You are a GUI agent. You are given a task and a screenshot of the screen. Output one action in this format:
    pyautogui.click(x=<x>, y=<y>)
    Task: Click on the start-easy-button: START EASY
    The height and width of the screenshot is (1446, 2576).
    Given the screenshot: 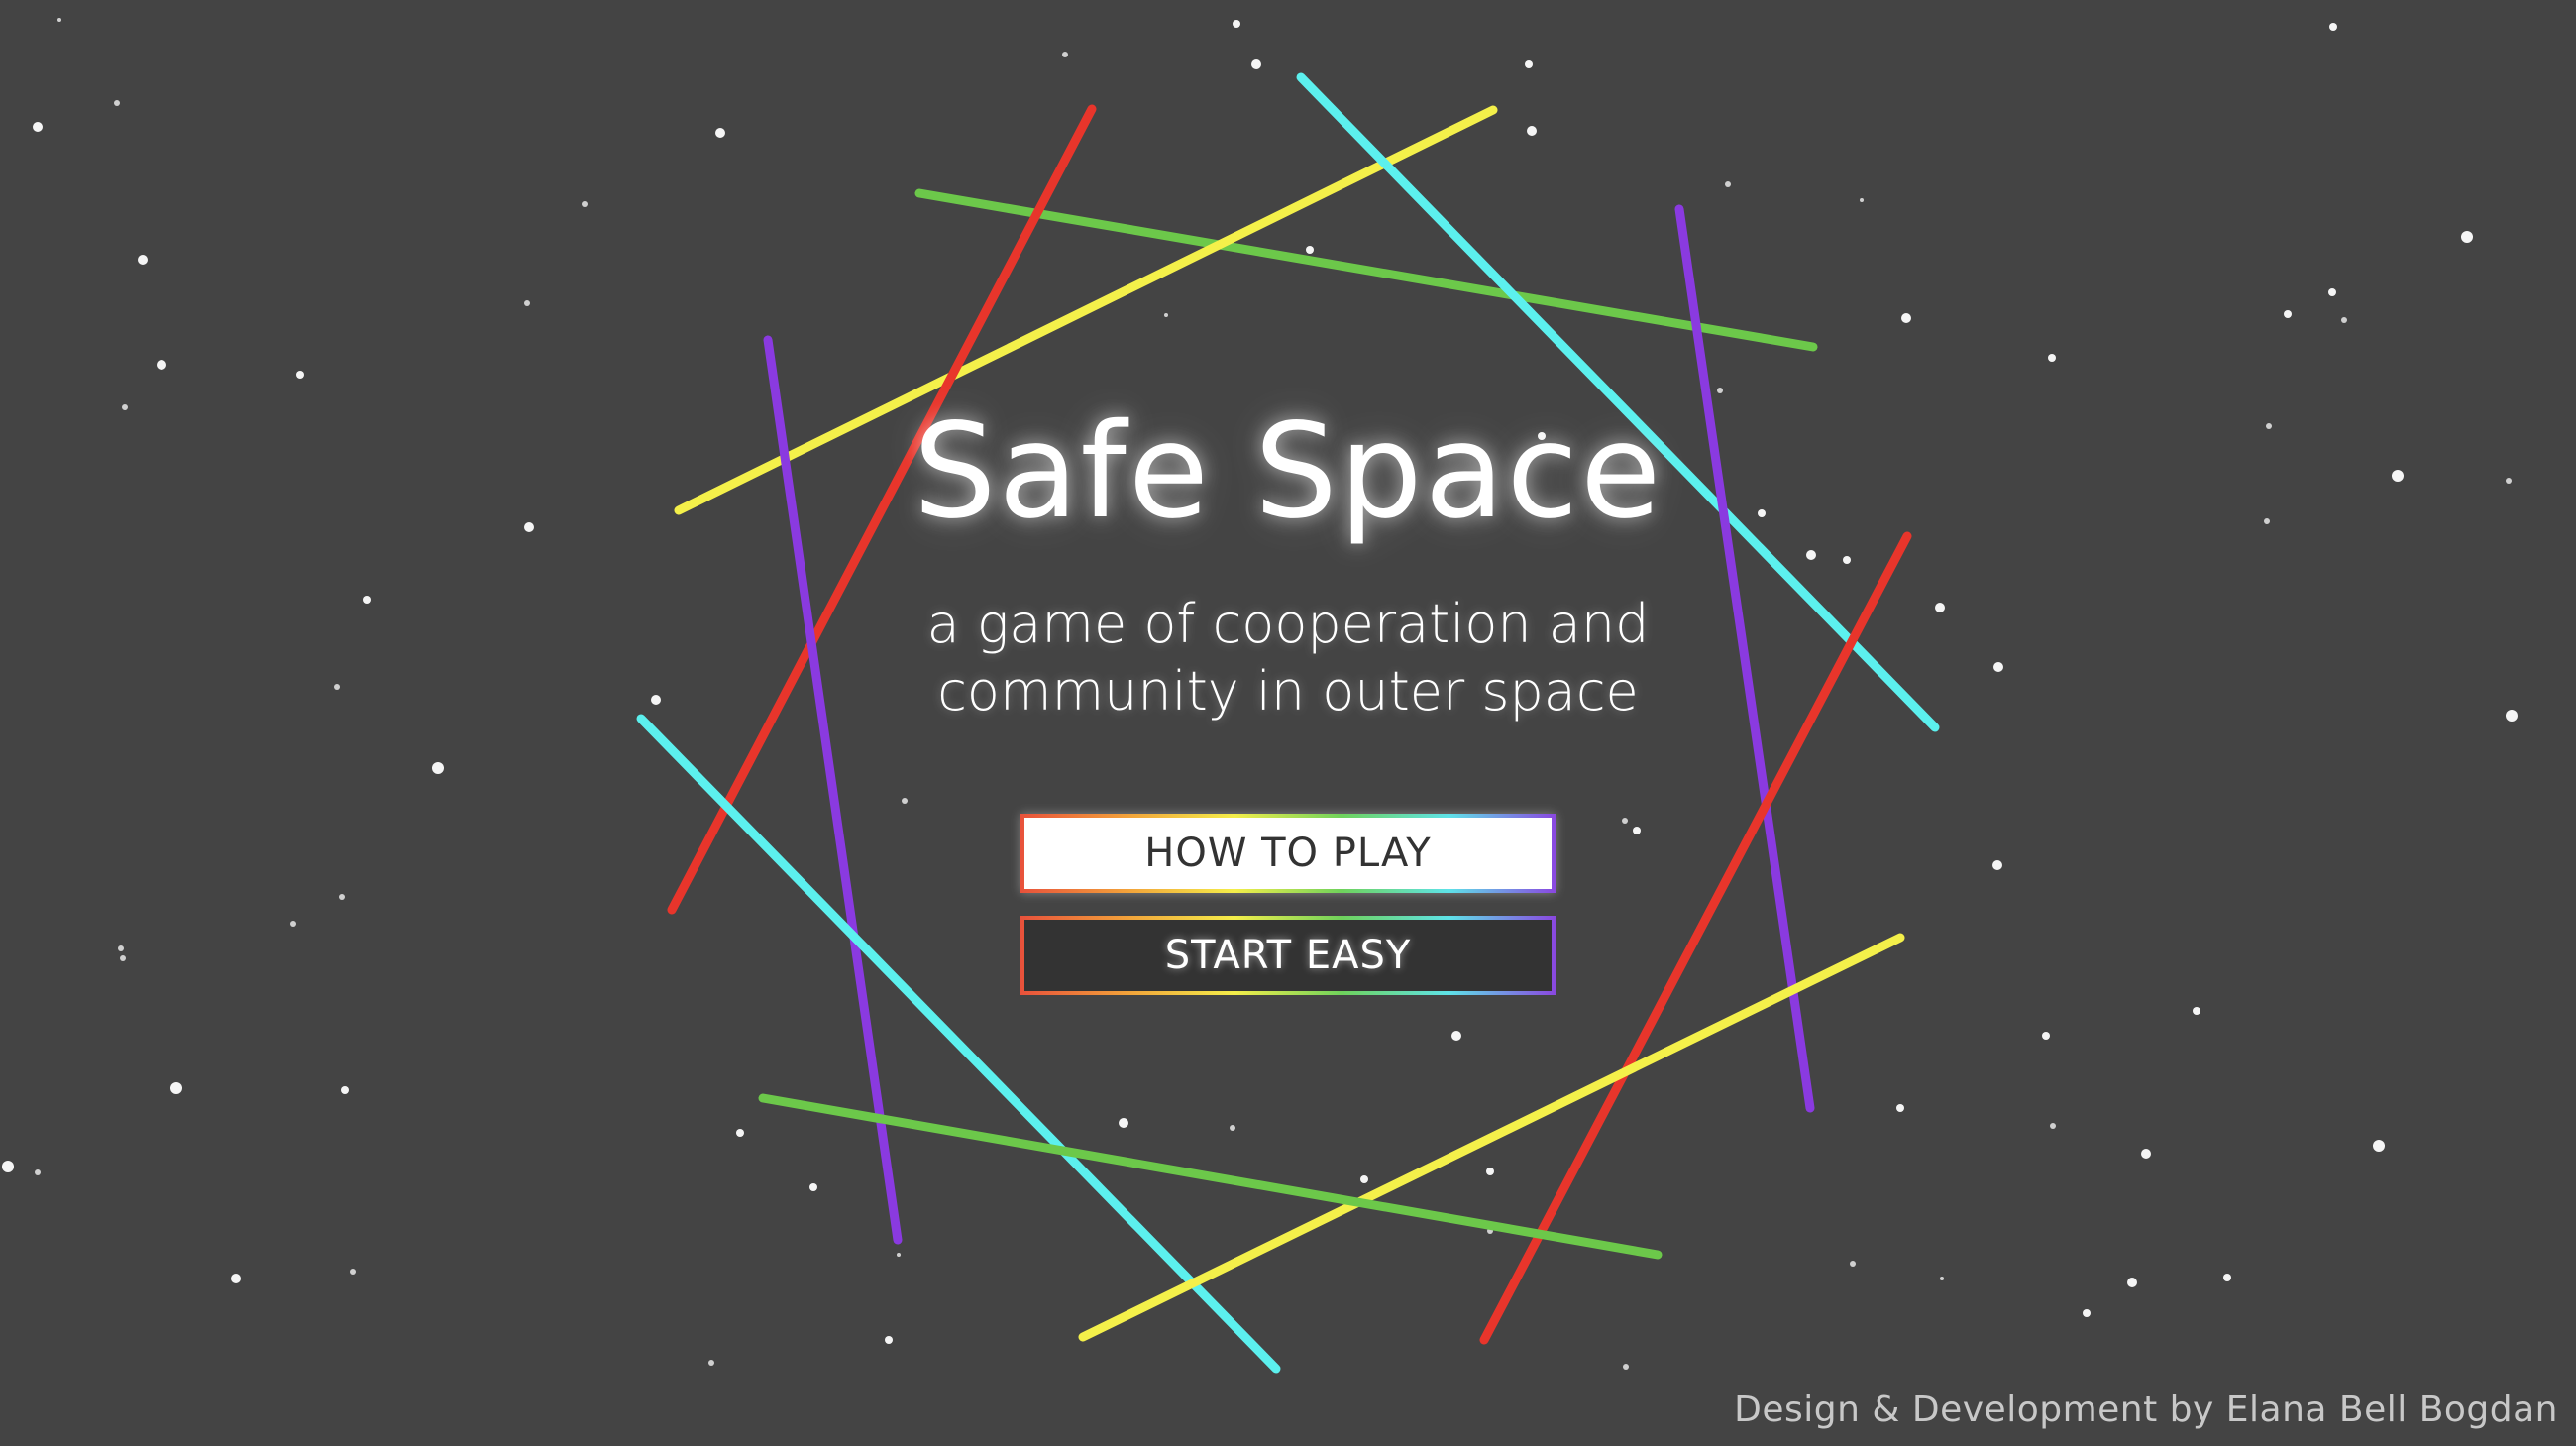 What is the action you would take?
    pyautogui.click(x=1288, y=955)
    